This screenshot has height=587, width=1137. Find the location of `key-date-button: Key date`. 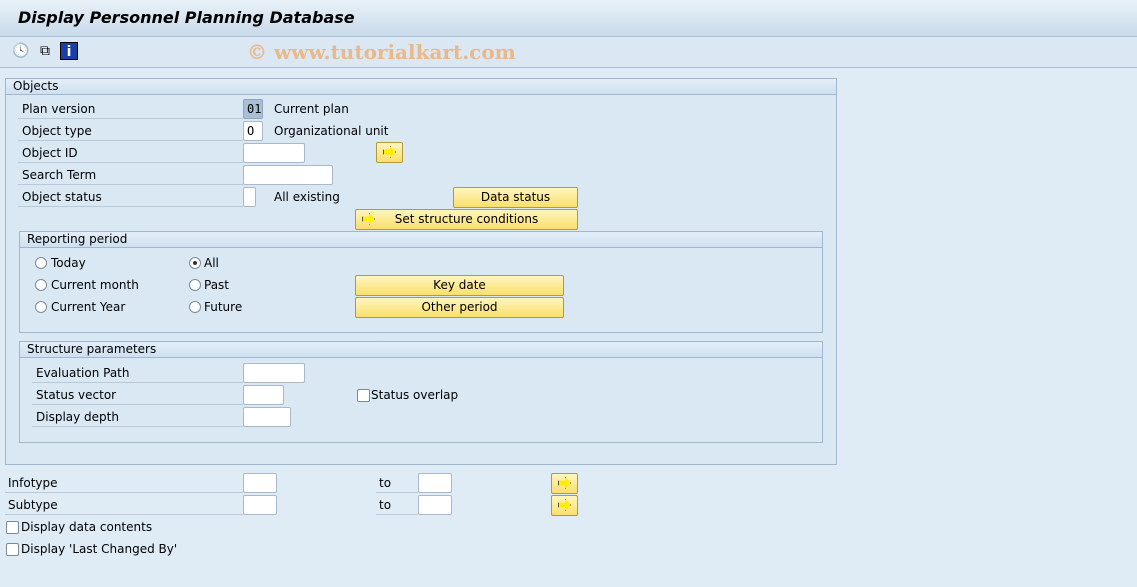

key-date-button: Key date is located at coordinates (459, 285).